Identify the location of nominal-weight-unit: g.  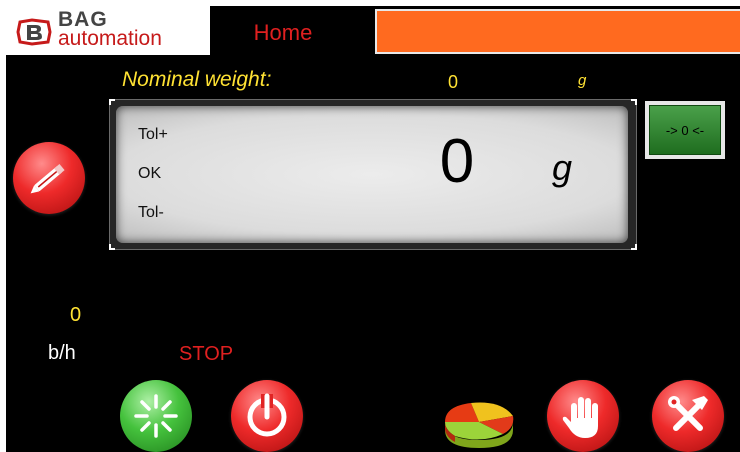
(582, 80).